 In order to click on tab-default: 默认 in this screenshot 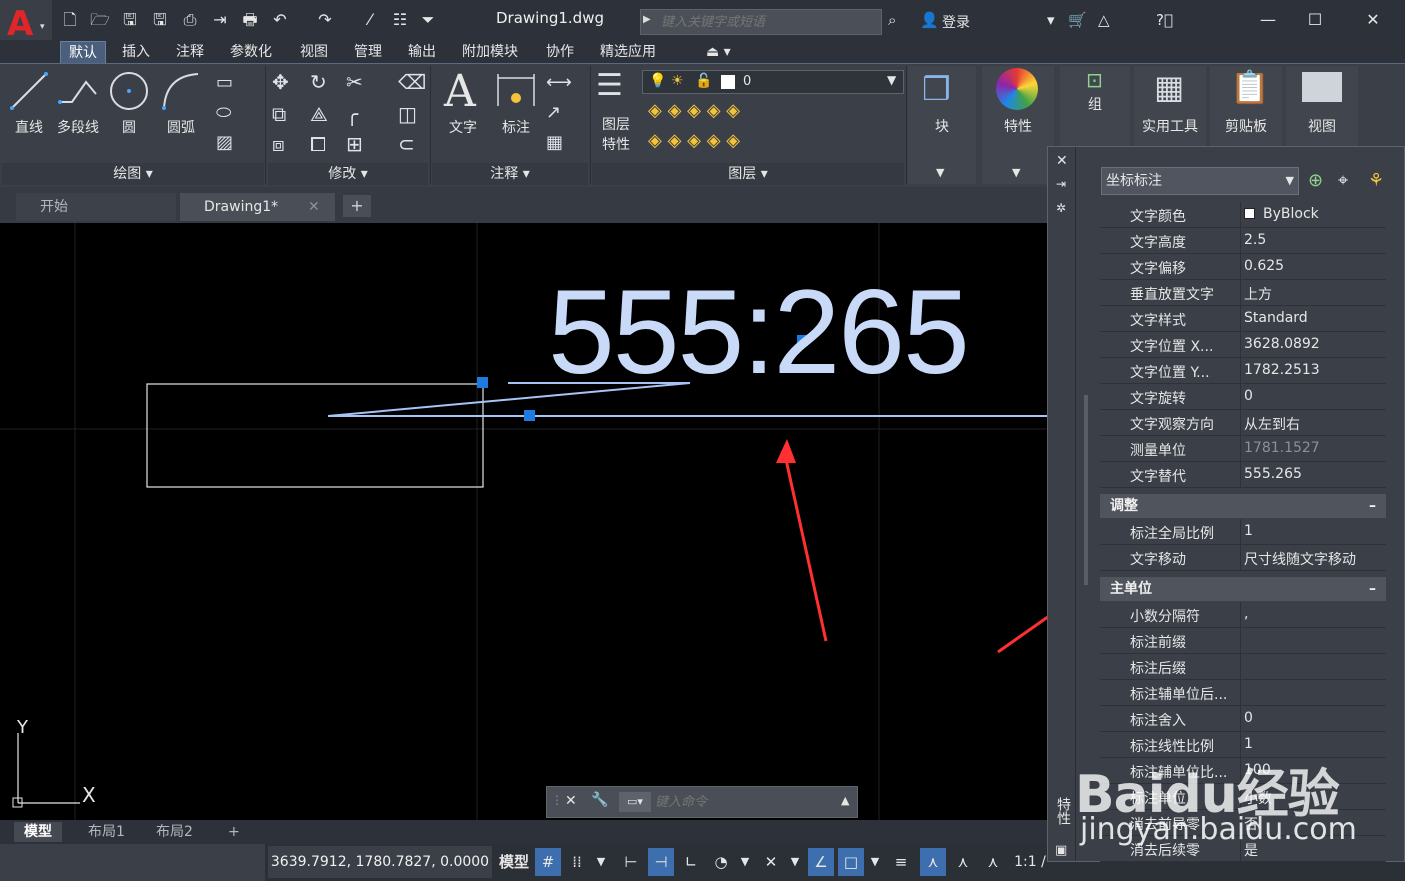, I will do `click(83, 52)`.